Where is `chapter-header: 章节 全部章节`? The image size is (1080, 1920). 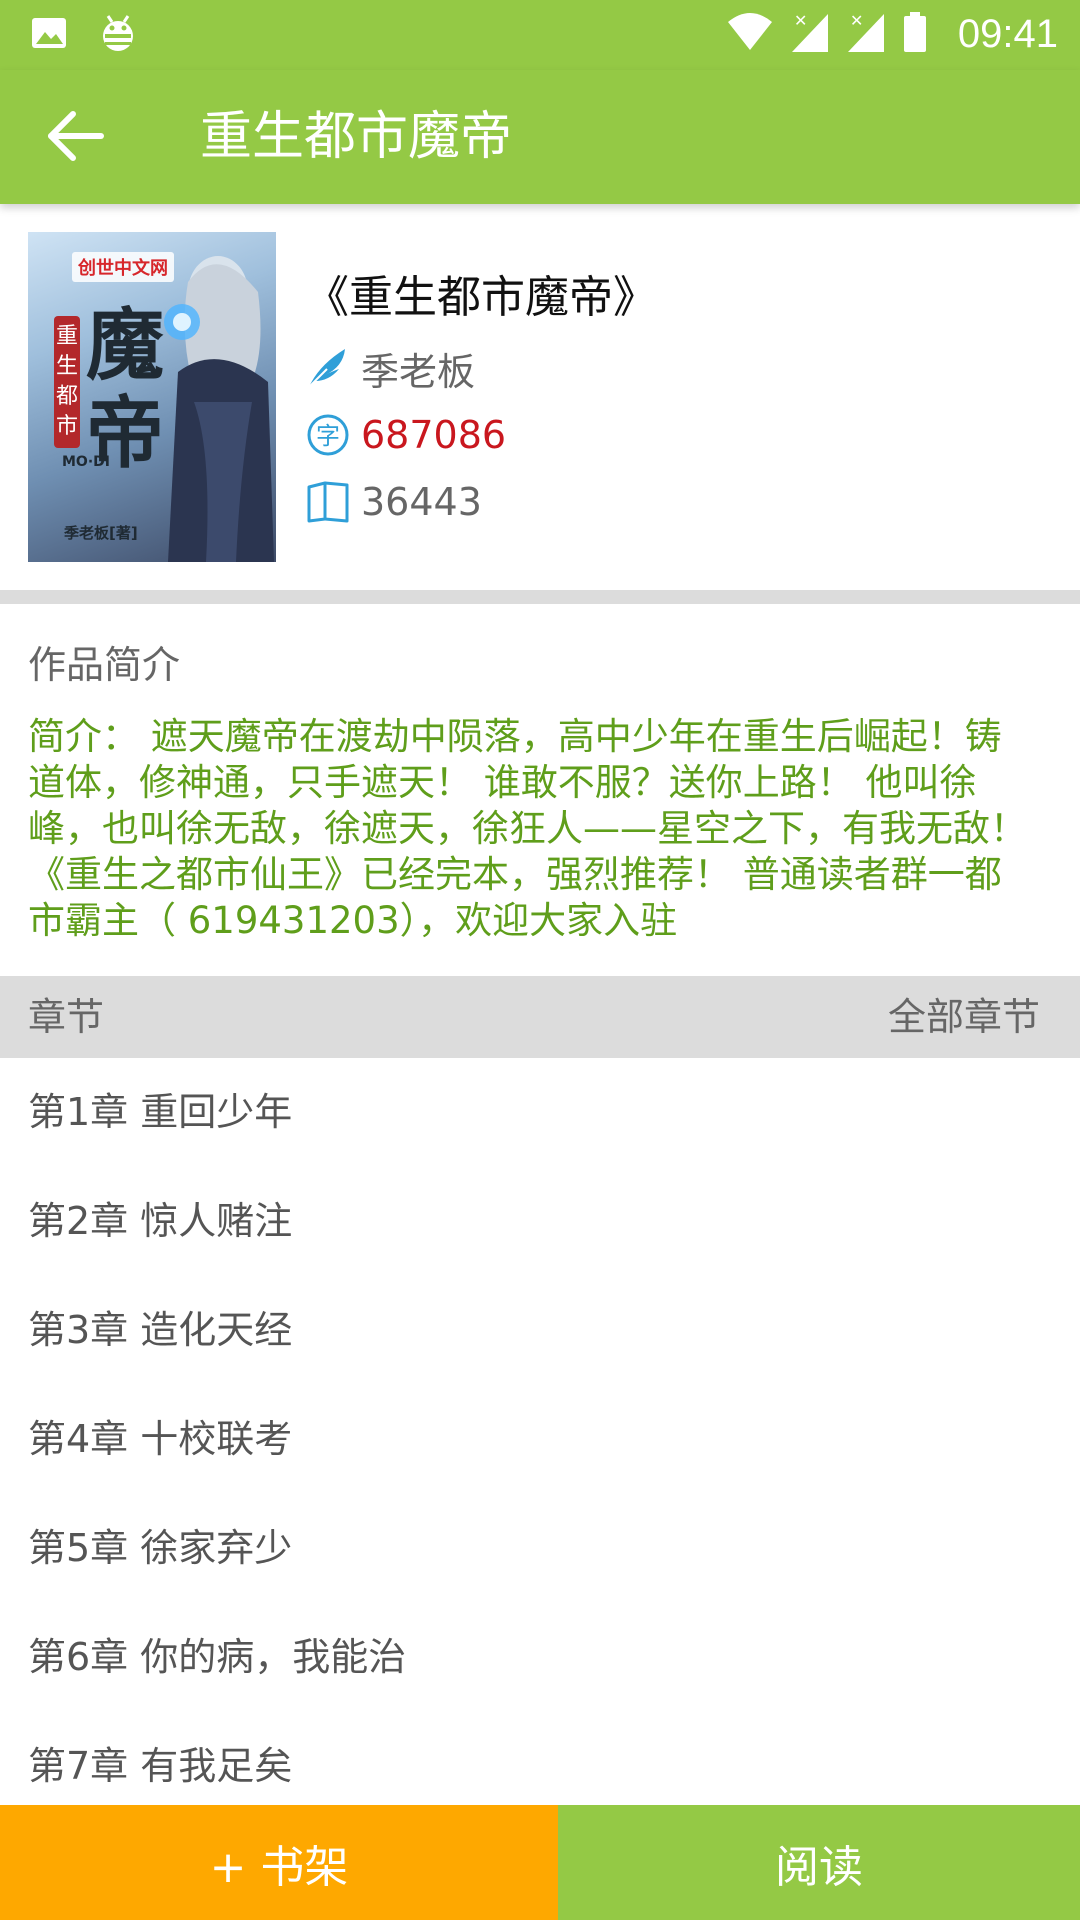 chapter-header: 章节 全部章节 is located at coordinates (540, 1017).